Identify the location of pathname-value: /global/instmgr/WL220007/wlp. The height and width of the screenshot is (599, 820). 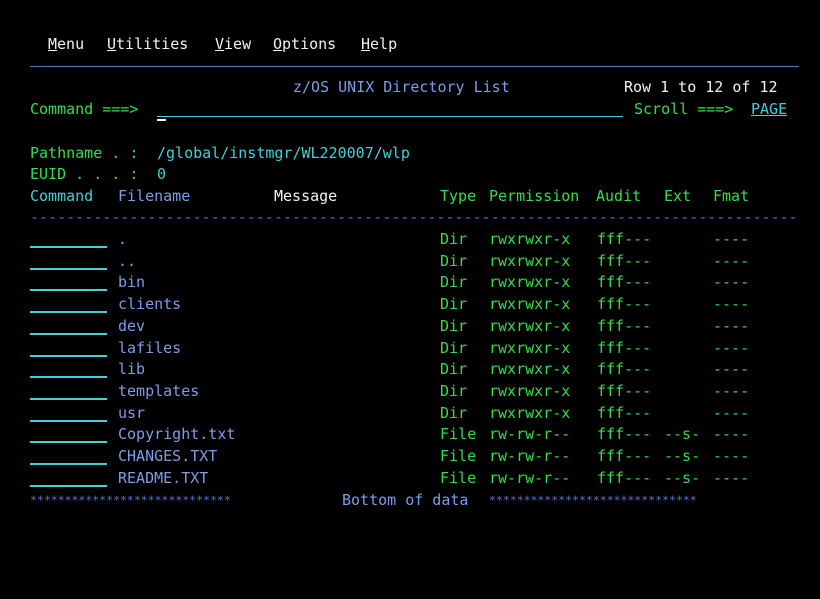
(283, 153).